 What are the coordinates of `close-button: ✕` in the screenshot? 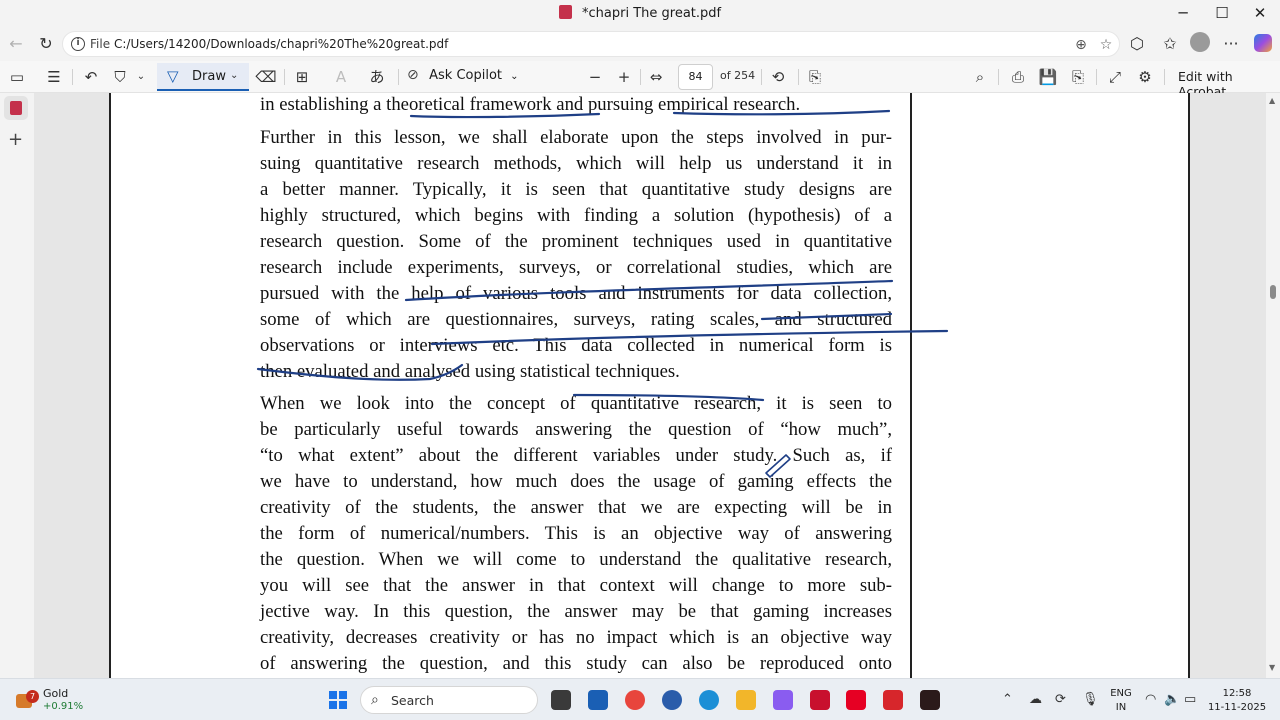 It's located at (1258, 14).